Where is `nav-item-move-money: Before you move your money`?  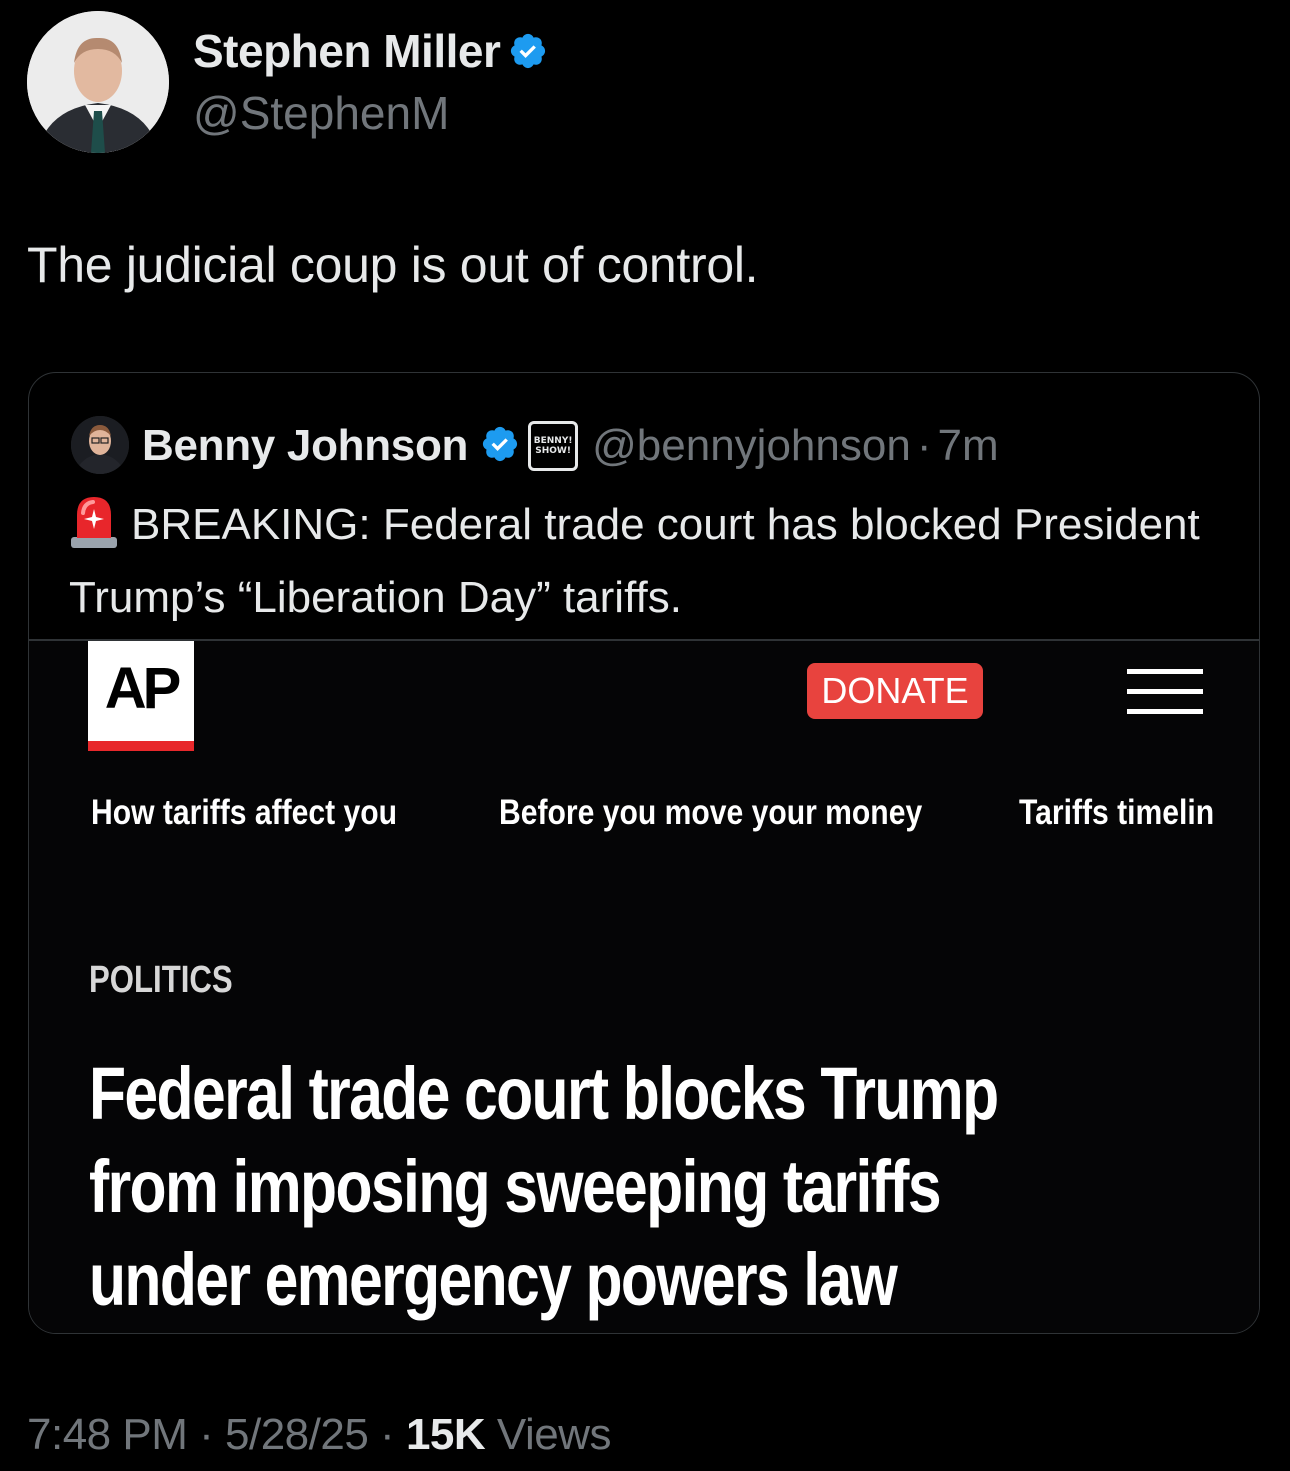
nav-item-move-money: Before you move your money is located at coordinates (711, 812).